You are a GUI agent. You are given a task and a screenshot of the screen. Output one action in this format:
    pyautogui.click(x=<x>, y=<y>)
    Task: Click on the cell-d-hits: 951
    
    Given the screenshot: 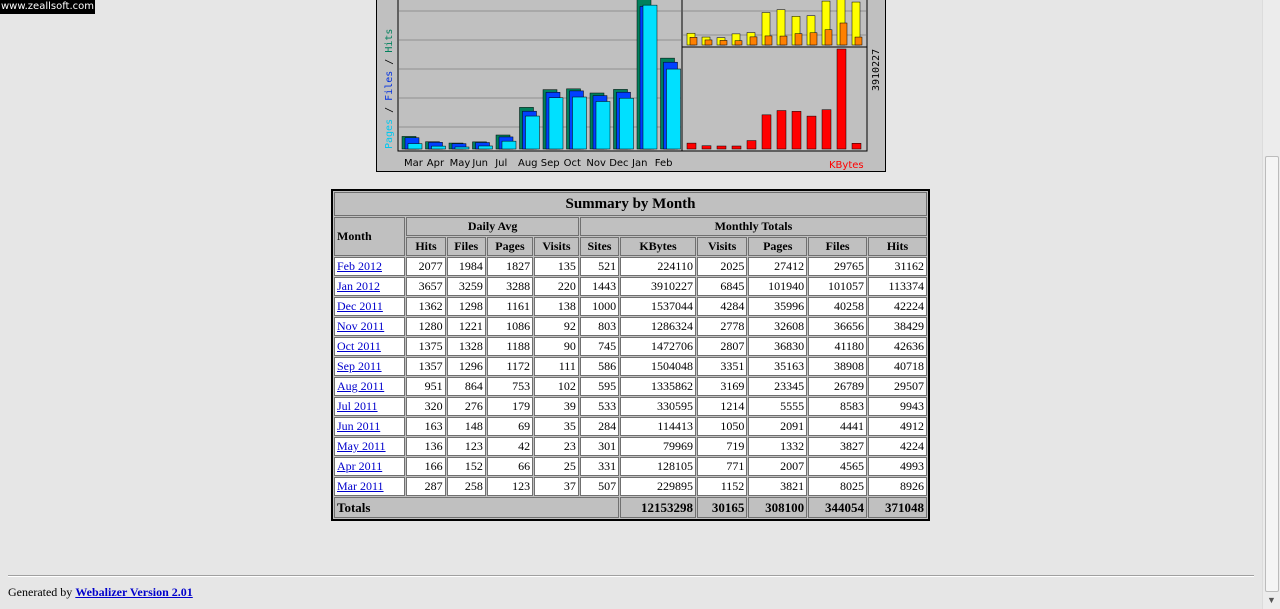 What is the action you would take?
    pyautogui.click(x=426, y=386)
    